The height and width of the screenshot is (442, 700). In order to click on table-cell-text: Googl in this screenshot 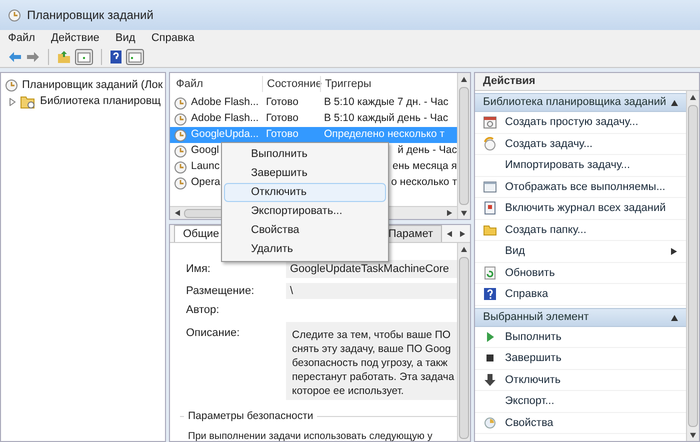, I will do `click(205, 150)`.